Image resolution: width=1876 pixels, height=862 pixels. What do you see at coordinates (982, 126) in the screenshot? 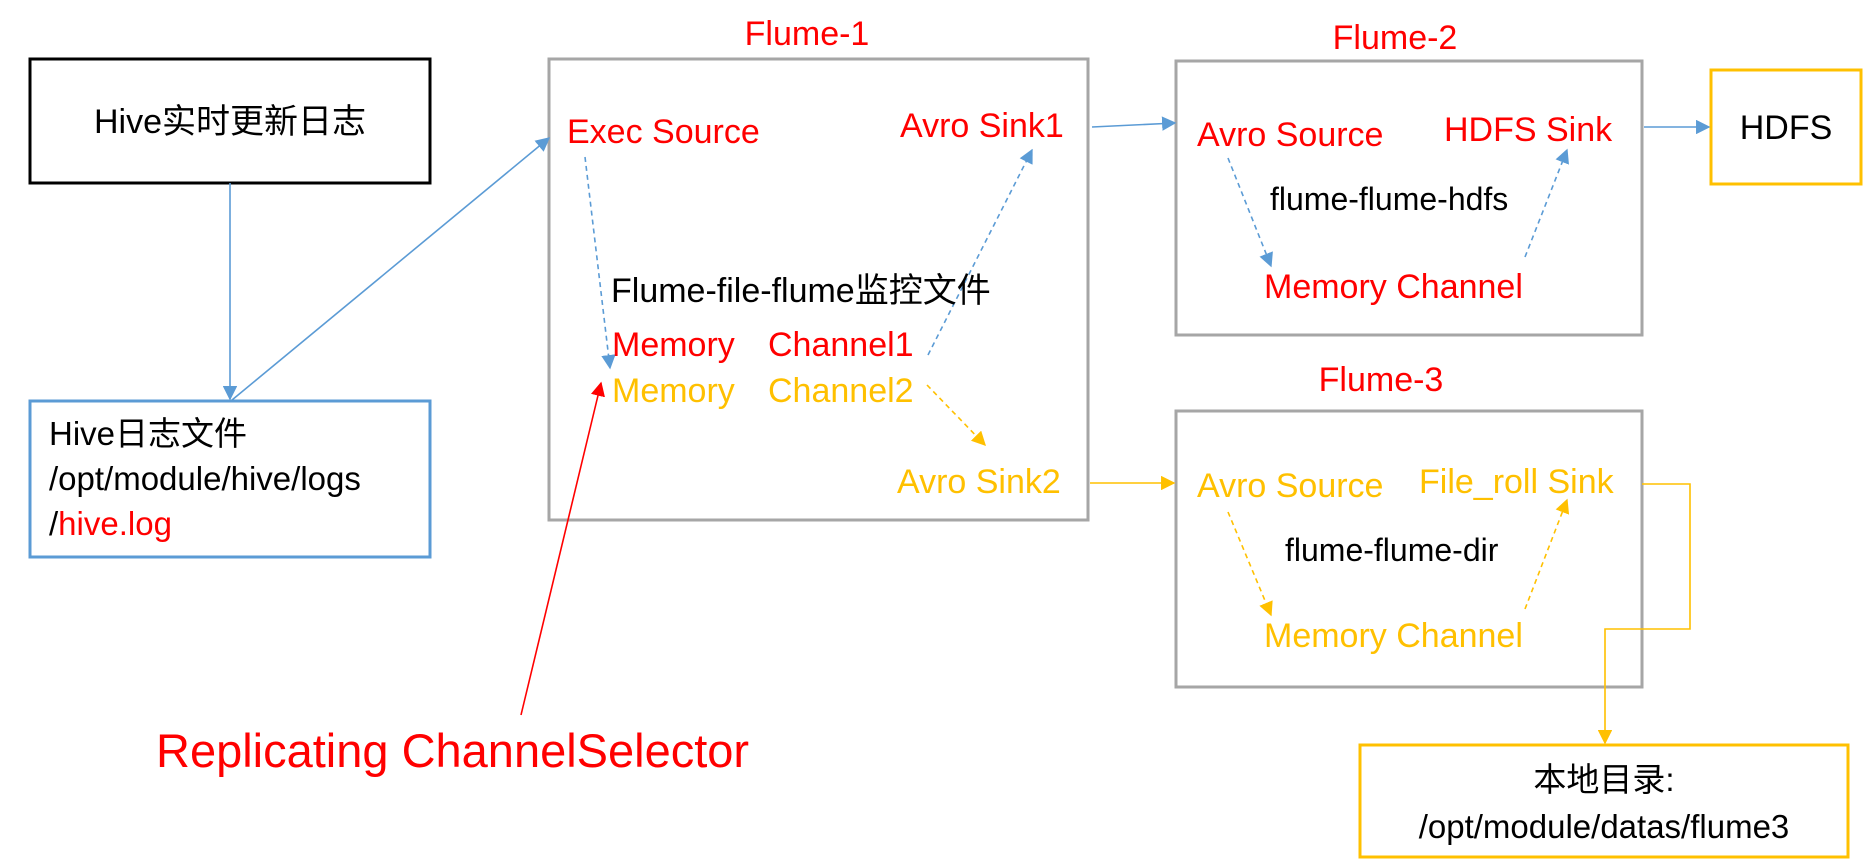
I see `avro-sink1-label: Avro Sink1` at bounding box center [982, 126].